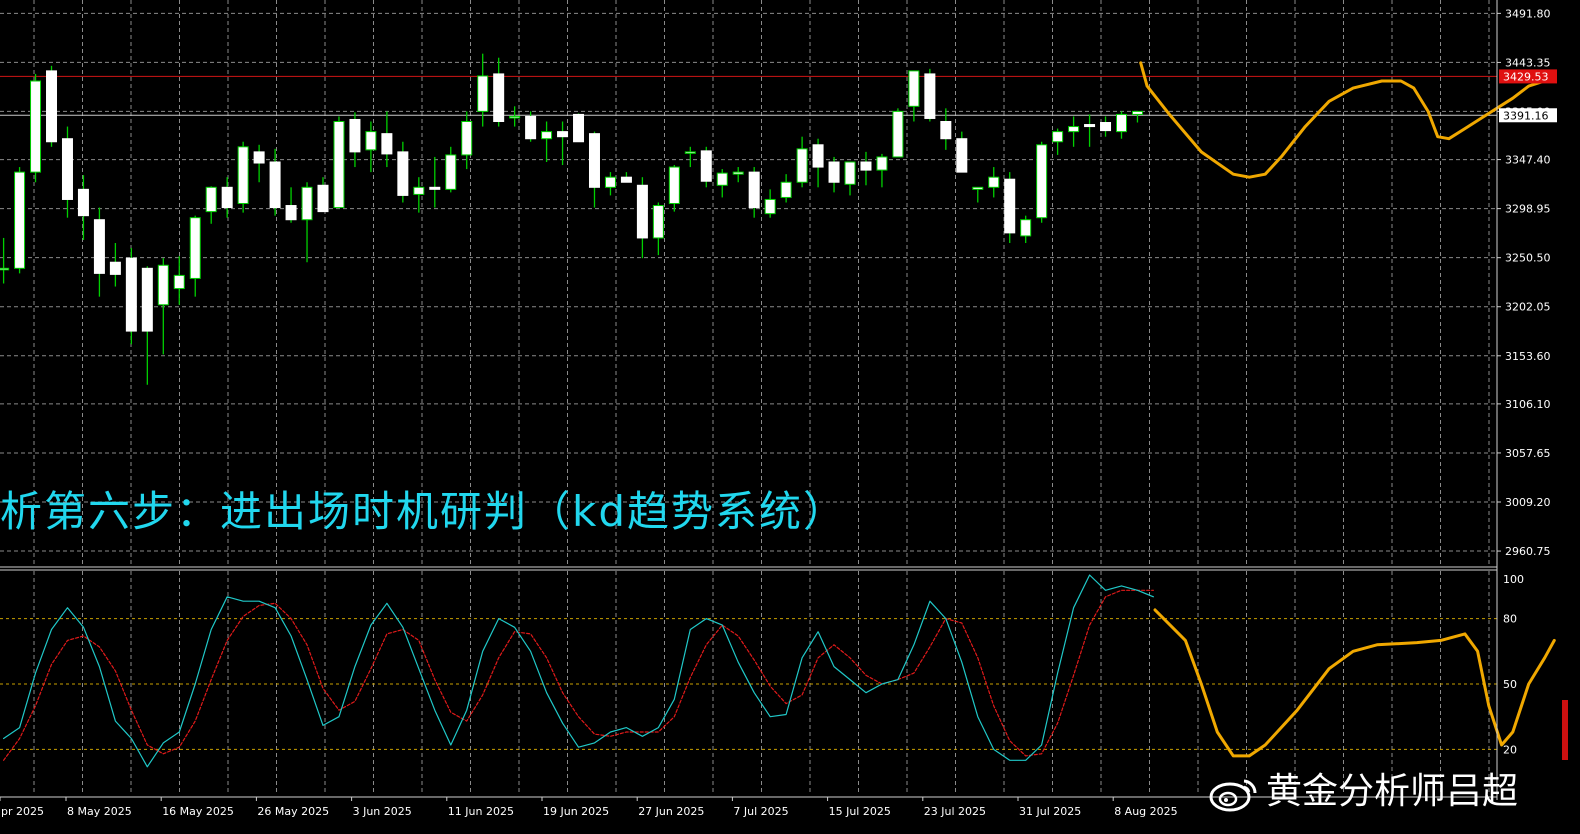 The width and height of the screenshot is (1580, 834). I want to click on y-tick-label: 3009.20, so click(1528, 502).